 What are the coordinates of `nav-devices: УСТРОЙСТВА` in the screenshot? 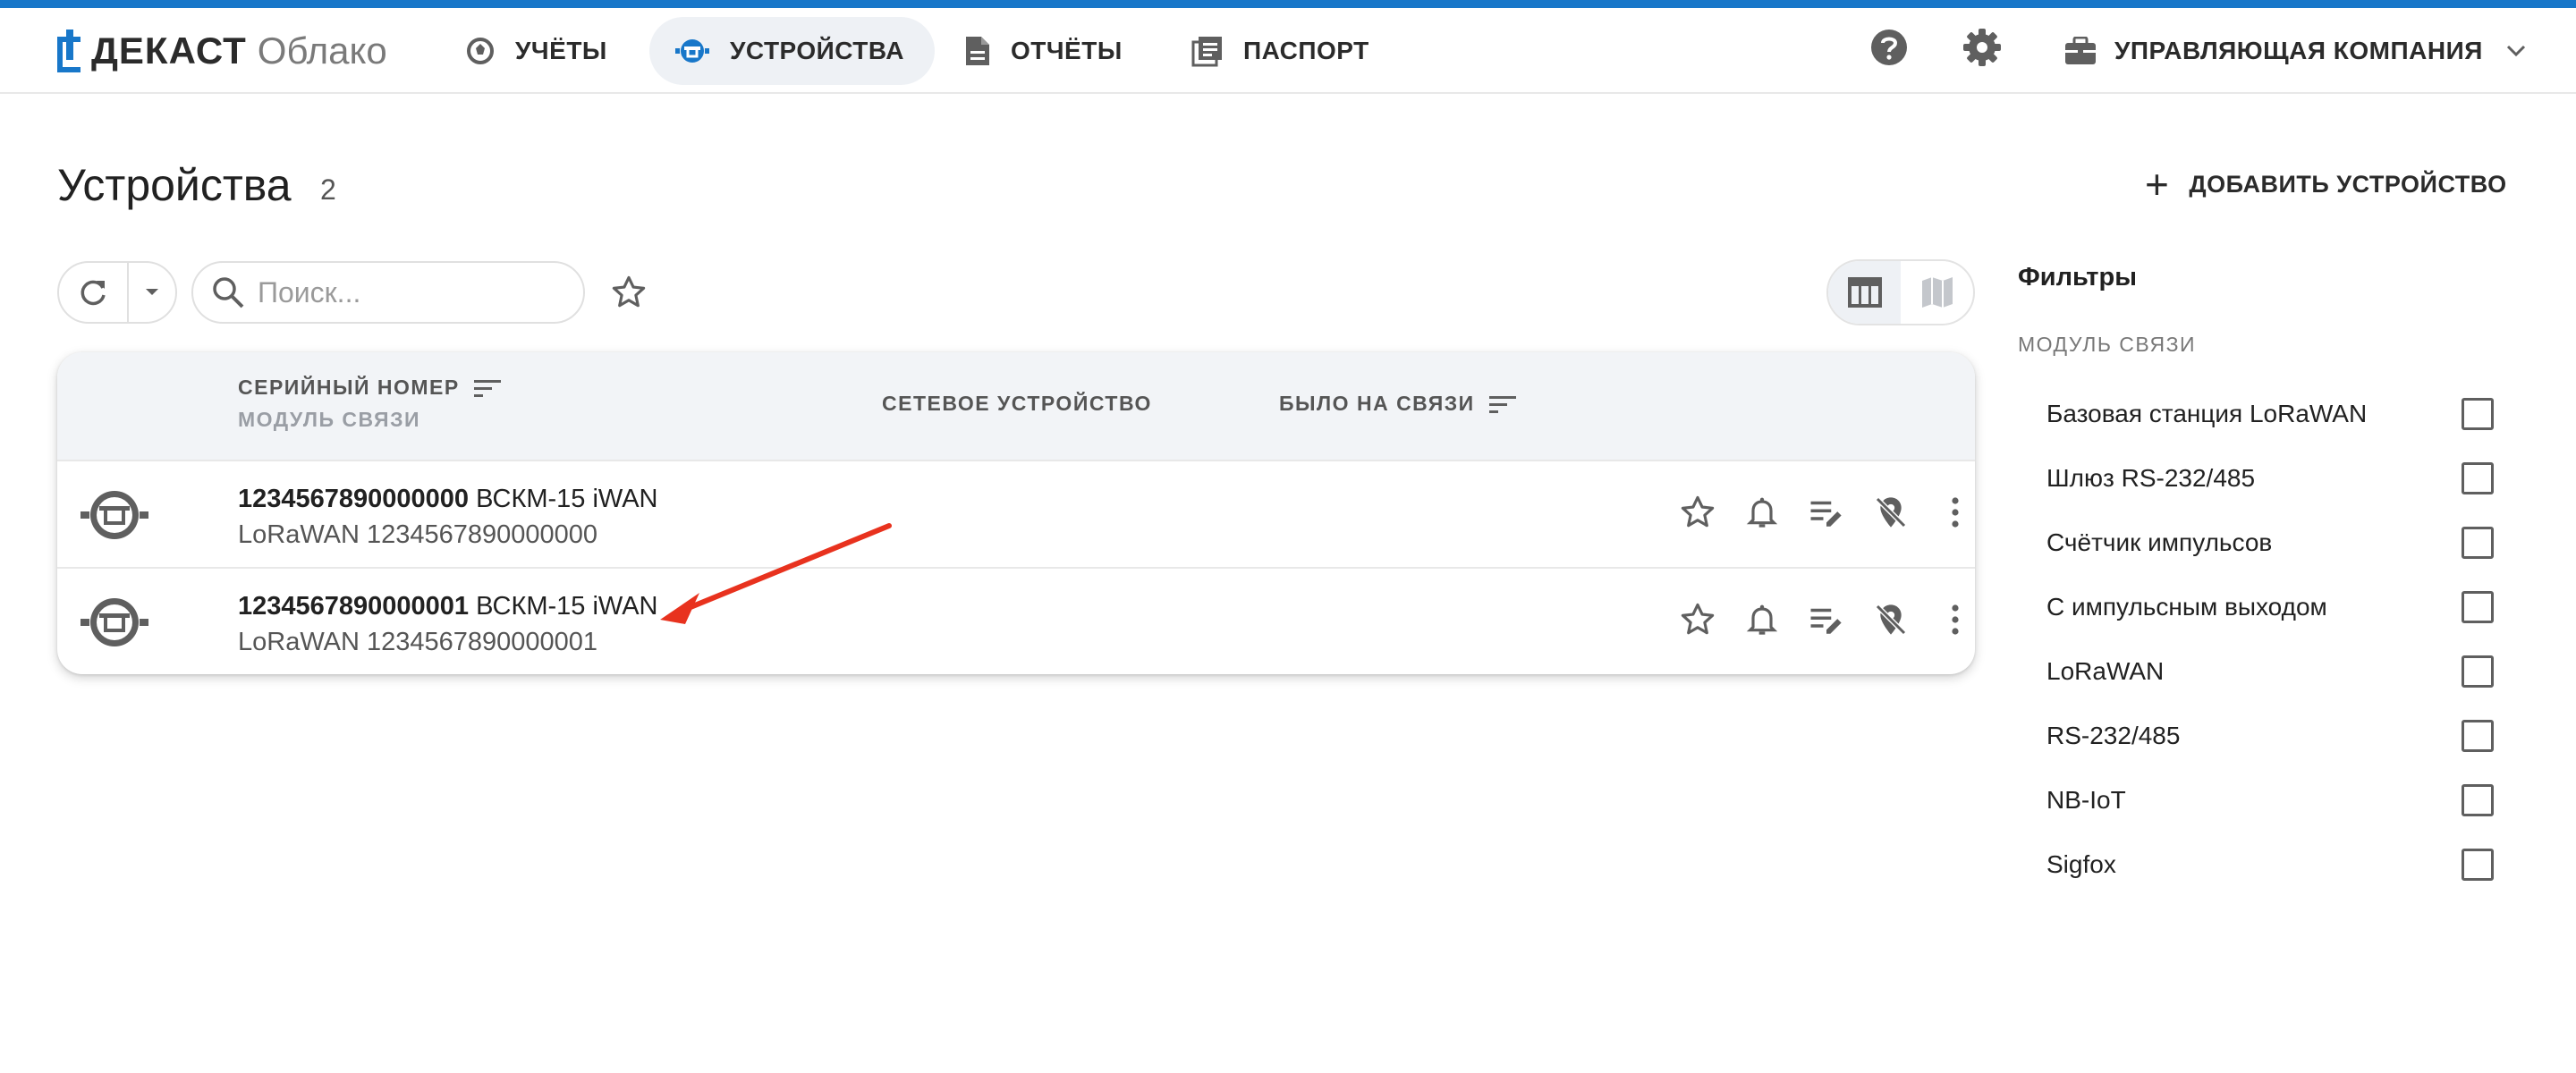 It's located at (792, 51).